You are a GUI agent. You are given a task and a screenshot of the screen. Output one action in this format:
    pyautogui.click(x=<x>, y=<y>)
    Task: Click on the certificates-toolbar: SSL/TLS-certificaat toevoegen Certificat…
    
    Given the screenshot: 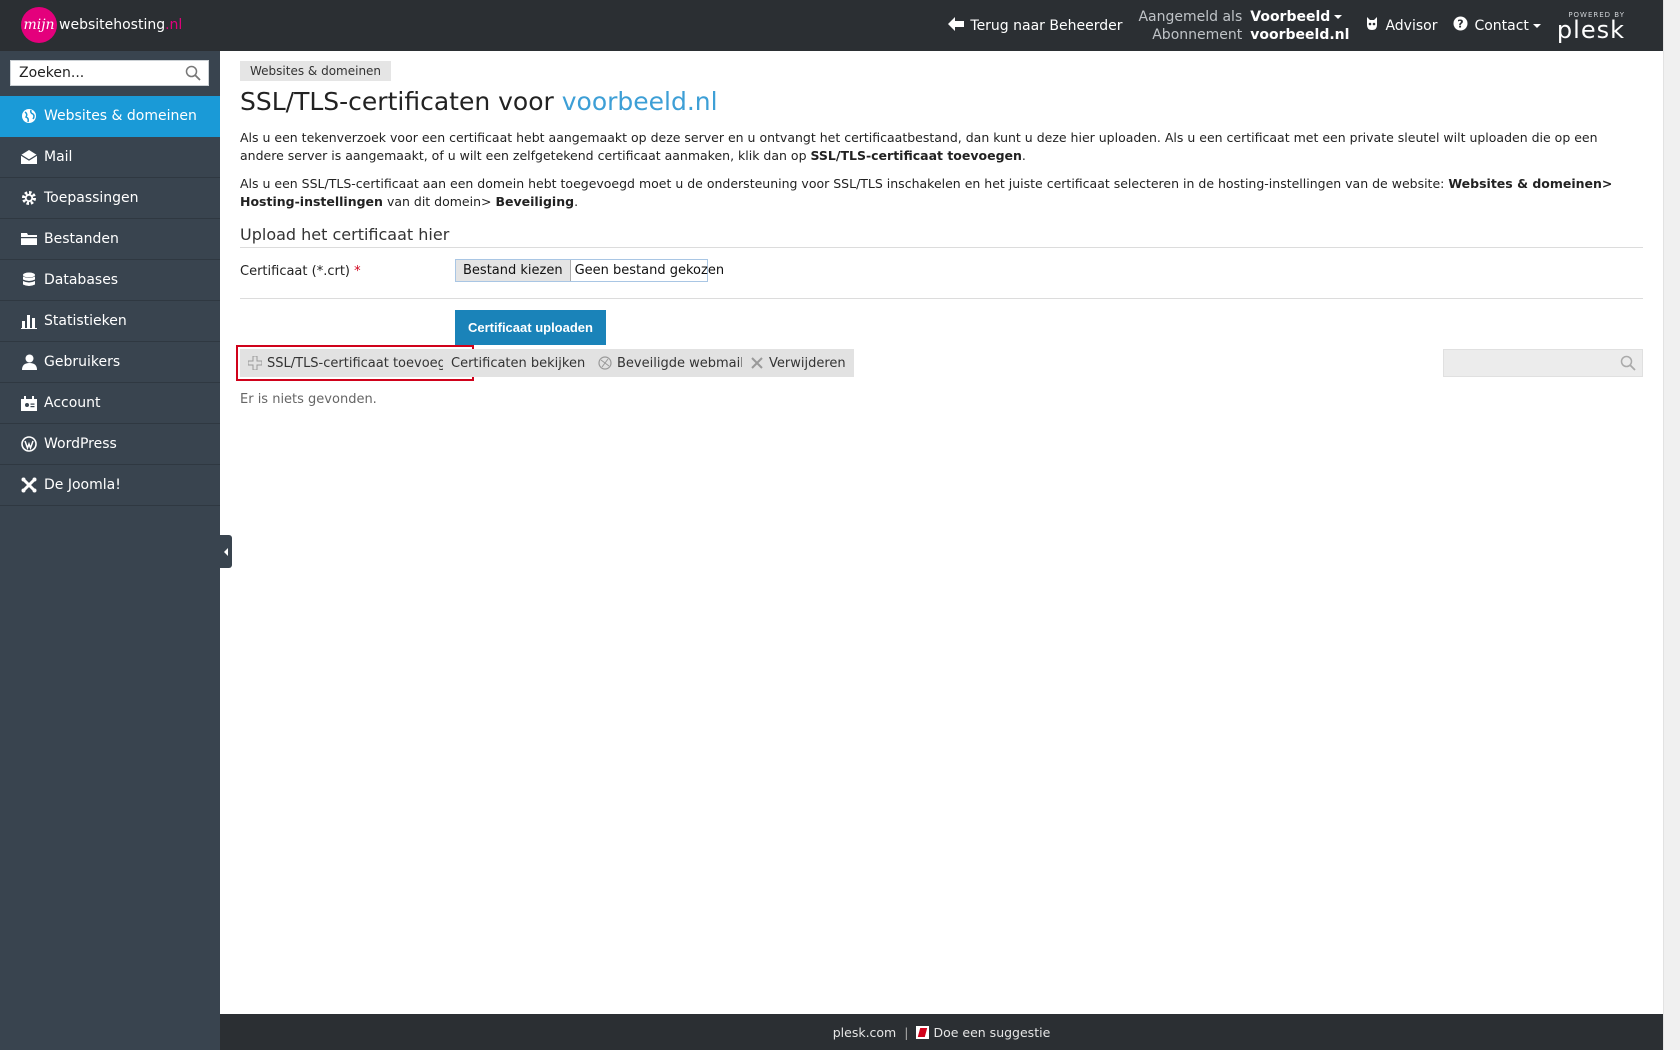 What is the action you would take?
    pyautogui.click(x=939, y=363)
    